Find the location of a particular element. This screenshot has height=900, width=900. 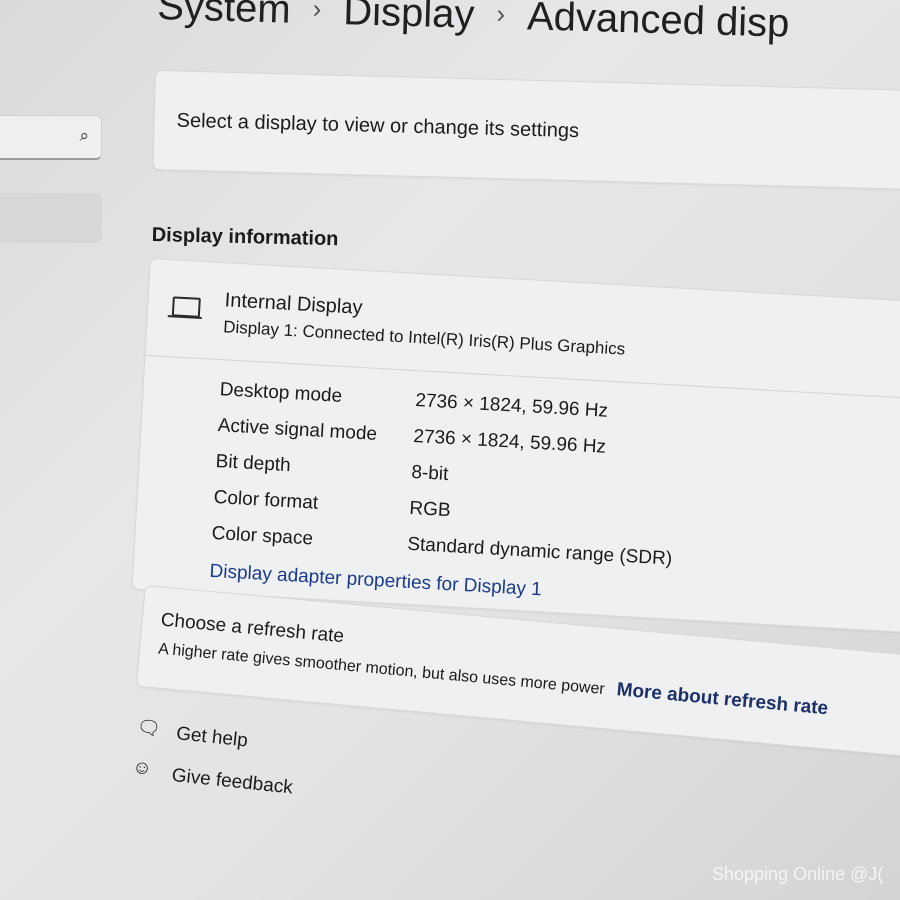

breadcrumb-advanced-display: Advanced disp is located at coordinates (658, 23).